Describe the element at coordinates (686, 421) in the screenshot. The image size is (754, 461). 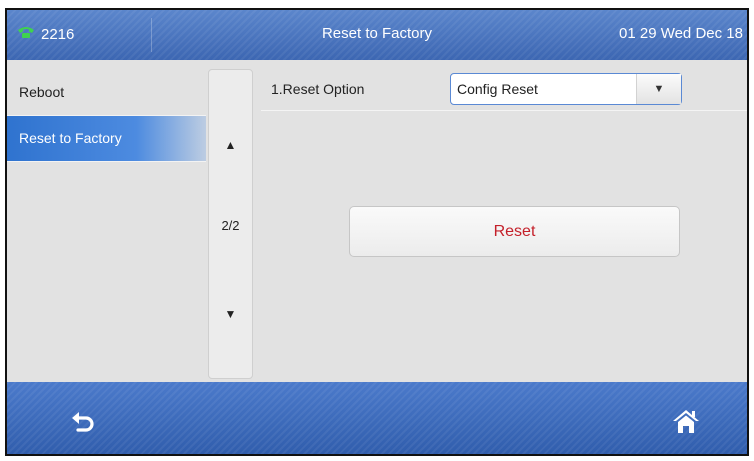
I see `home-icon` at that location.